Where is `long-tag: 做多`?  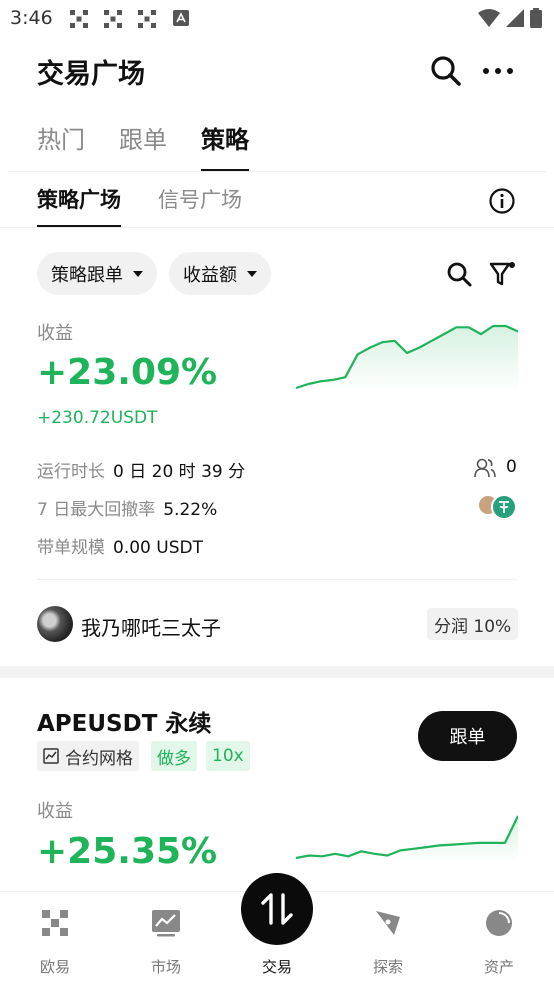
long-tag: 做多 is located at coordinates (174, 756).